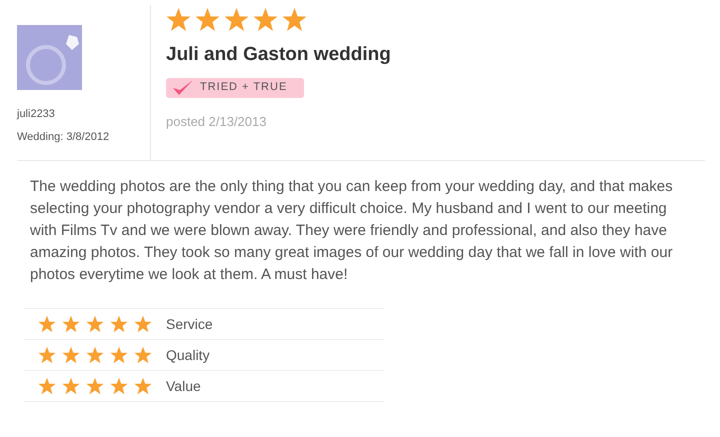 The width and height of the screenshot is (720, 437). I want to click on review-title: Juli and Gaston wedding, so click(278, 55).